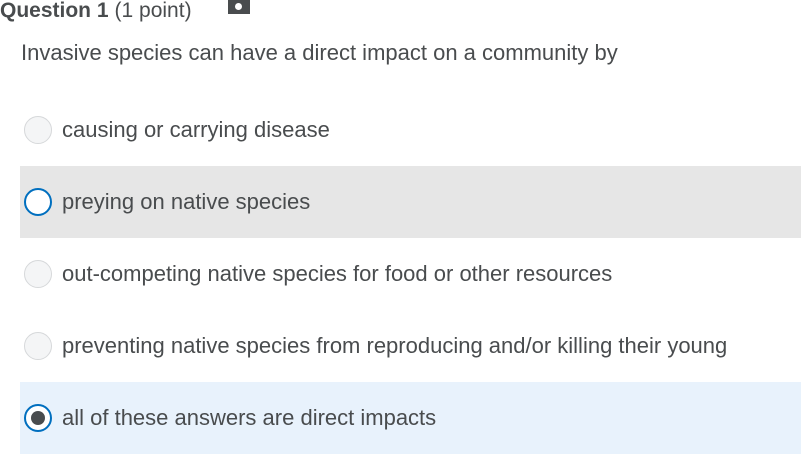 The width and height of the screenshot is (801, 464). What do you see at coordinates (249, 417) in the screenshot?
I see `answer-choice-label: all of these answers are direct impacts` at bounding box center [249, 417].